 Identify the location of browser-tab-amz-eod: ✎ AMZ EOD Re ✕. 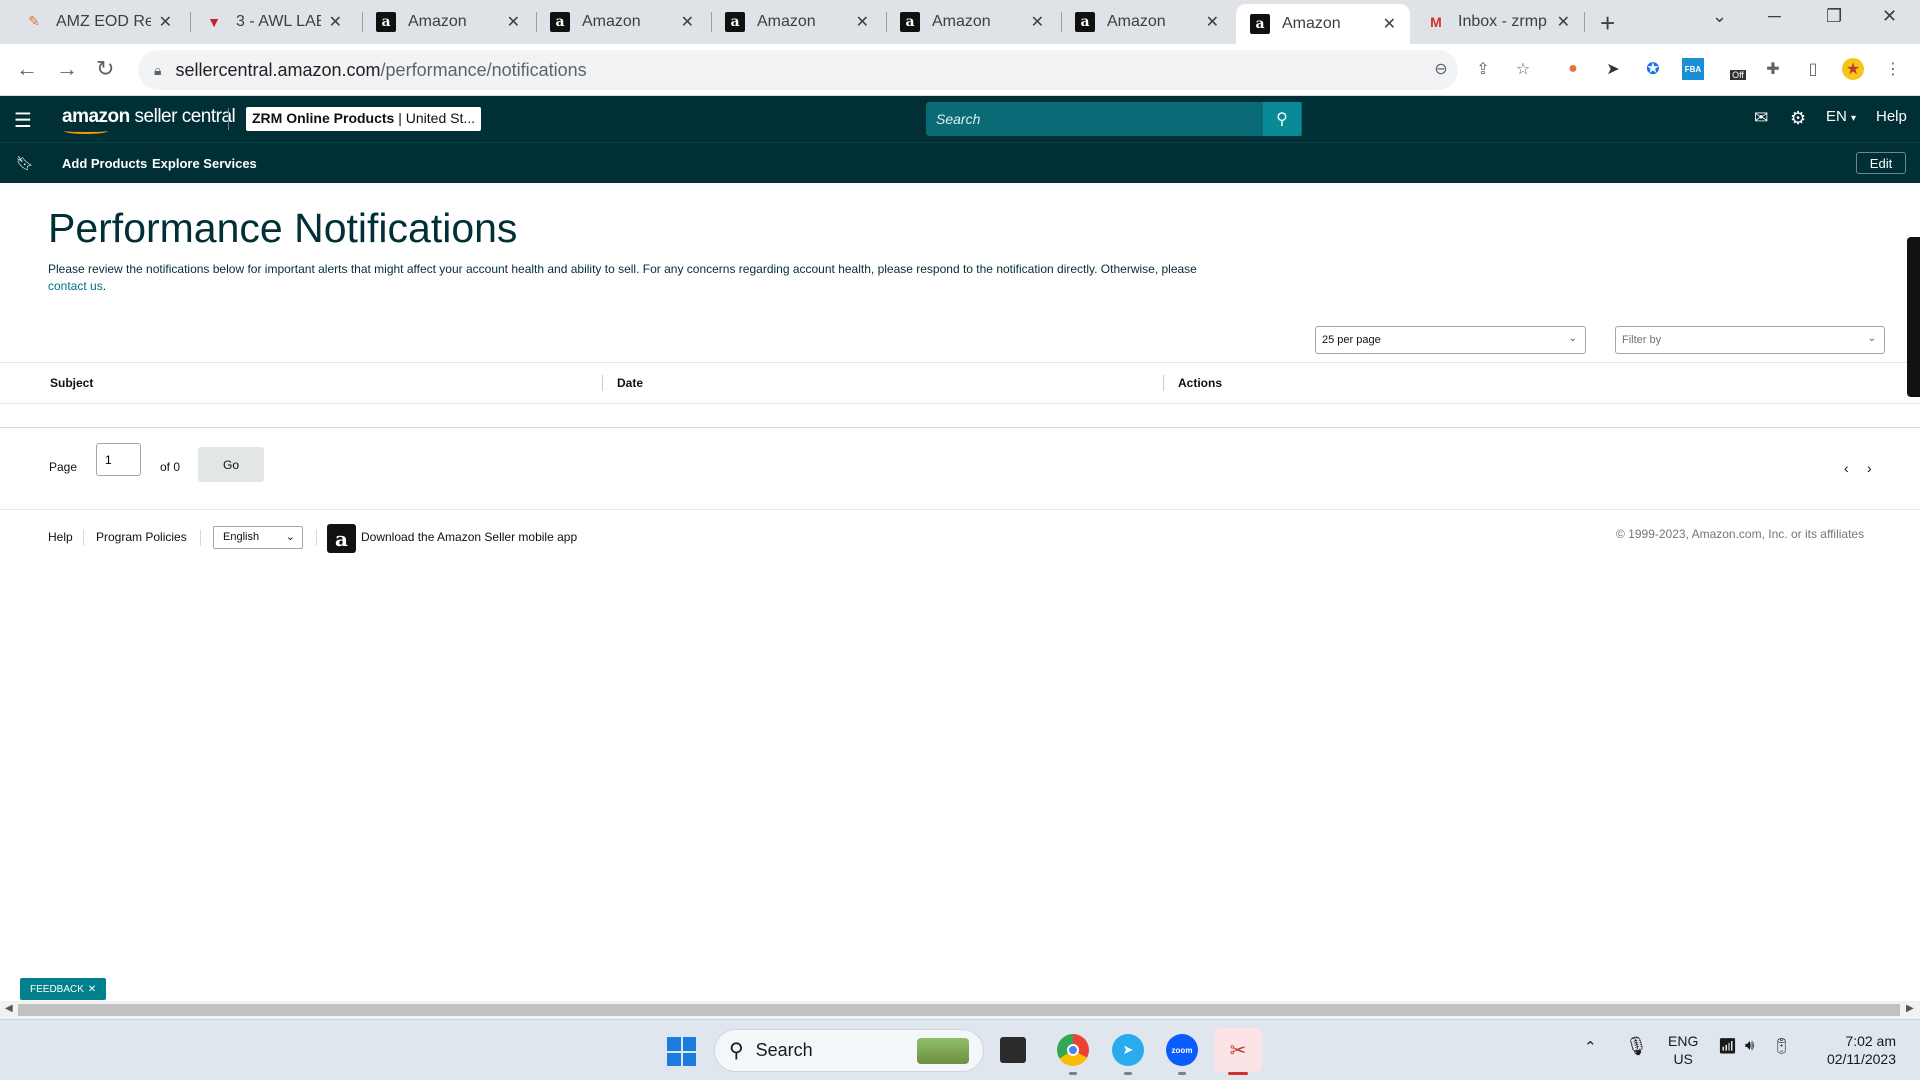
(98, 21).